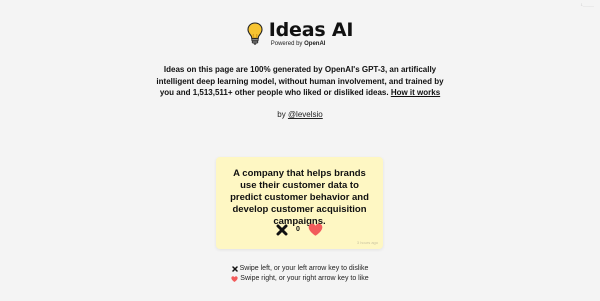 The image size is (600, 301). Describe the element at coordinates (234, 279) in the screenshot. I see `like-heart-icon-small` at that location.